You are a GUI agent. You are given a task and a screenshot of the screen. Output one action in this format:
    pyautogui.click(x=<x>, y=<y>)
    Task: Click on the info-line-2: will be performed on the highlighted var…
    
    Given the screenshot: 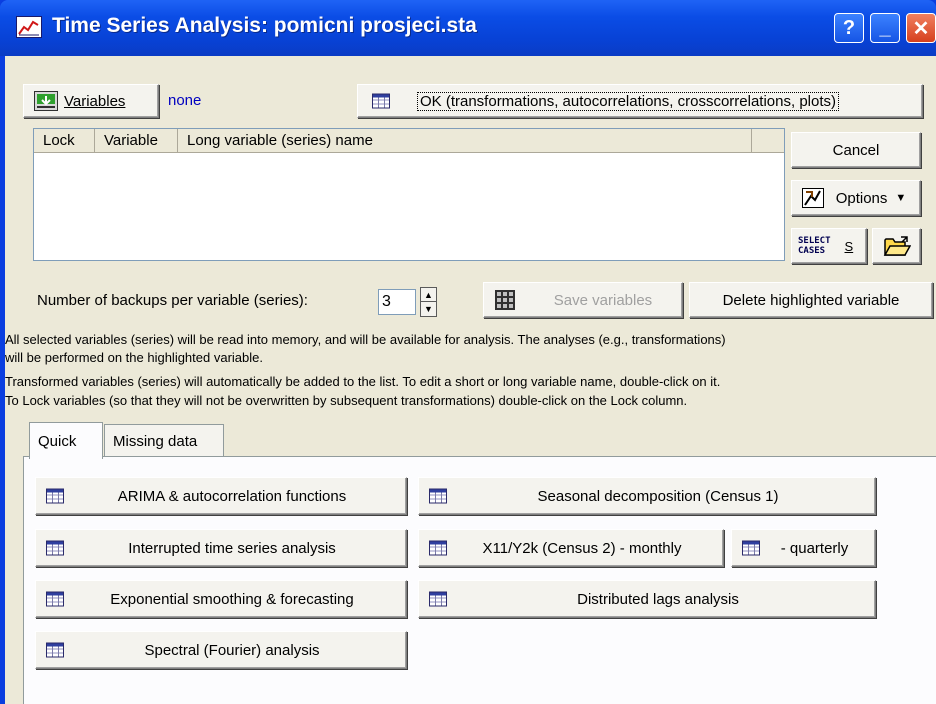 What is the action you would take?
    pyautogui.click(x=134, y=357)
    